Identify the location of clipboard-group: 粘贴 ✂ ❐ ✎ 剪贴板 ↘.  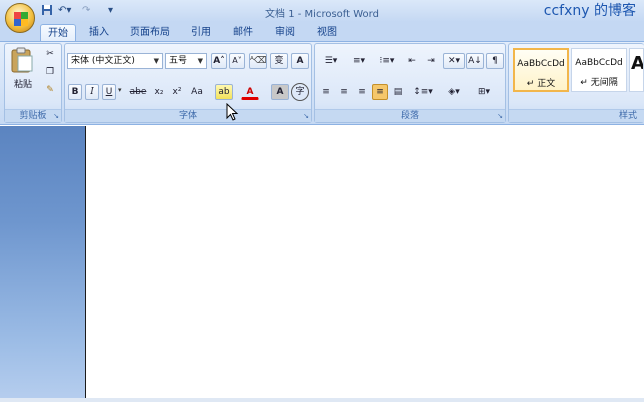
(33, 83).